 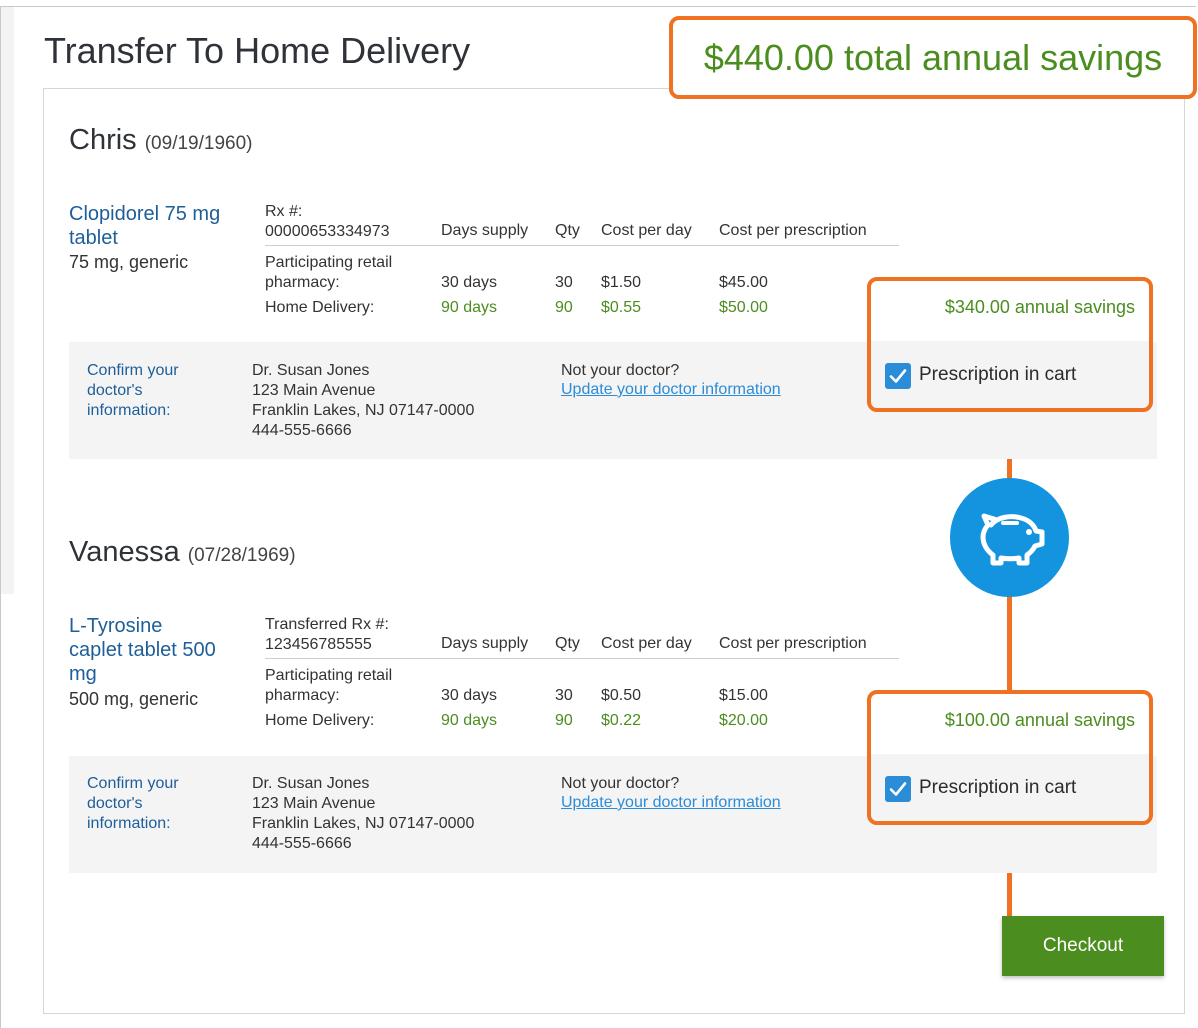 I want to click on medication-name: Clopidorel 75 mg tablet, so click(x=144, y=226).